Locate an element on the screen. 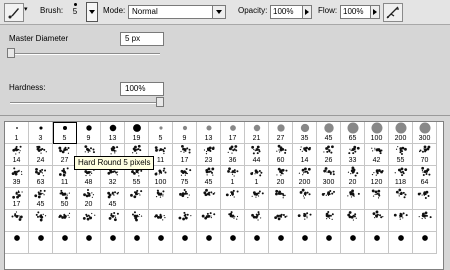 This screenshot has width=450, height=270. brush-preset-cell: 55 is located at coordinates (401, 155).